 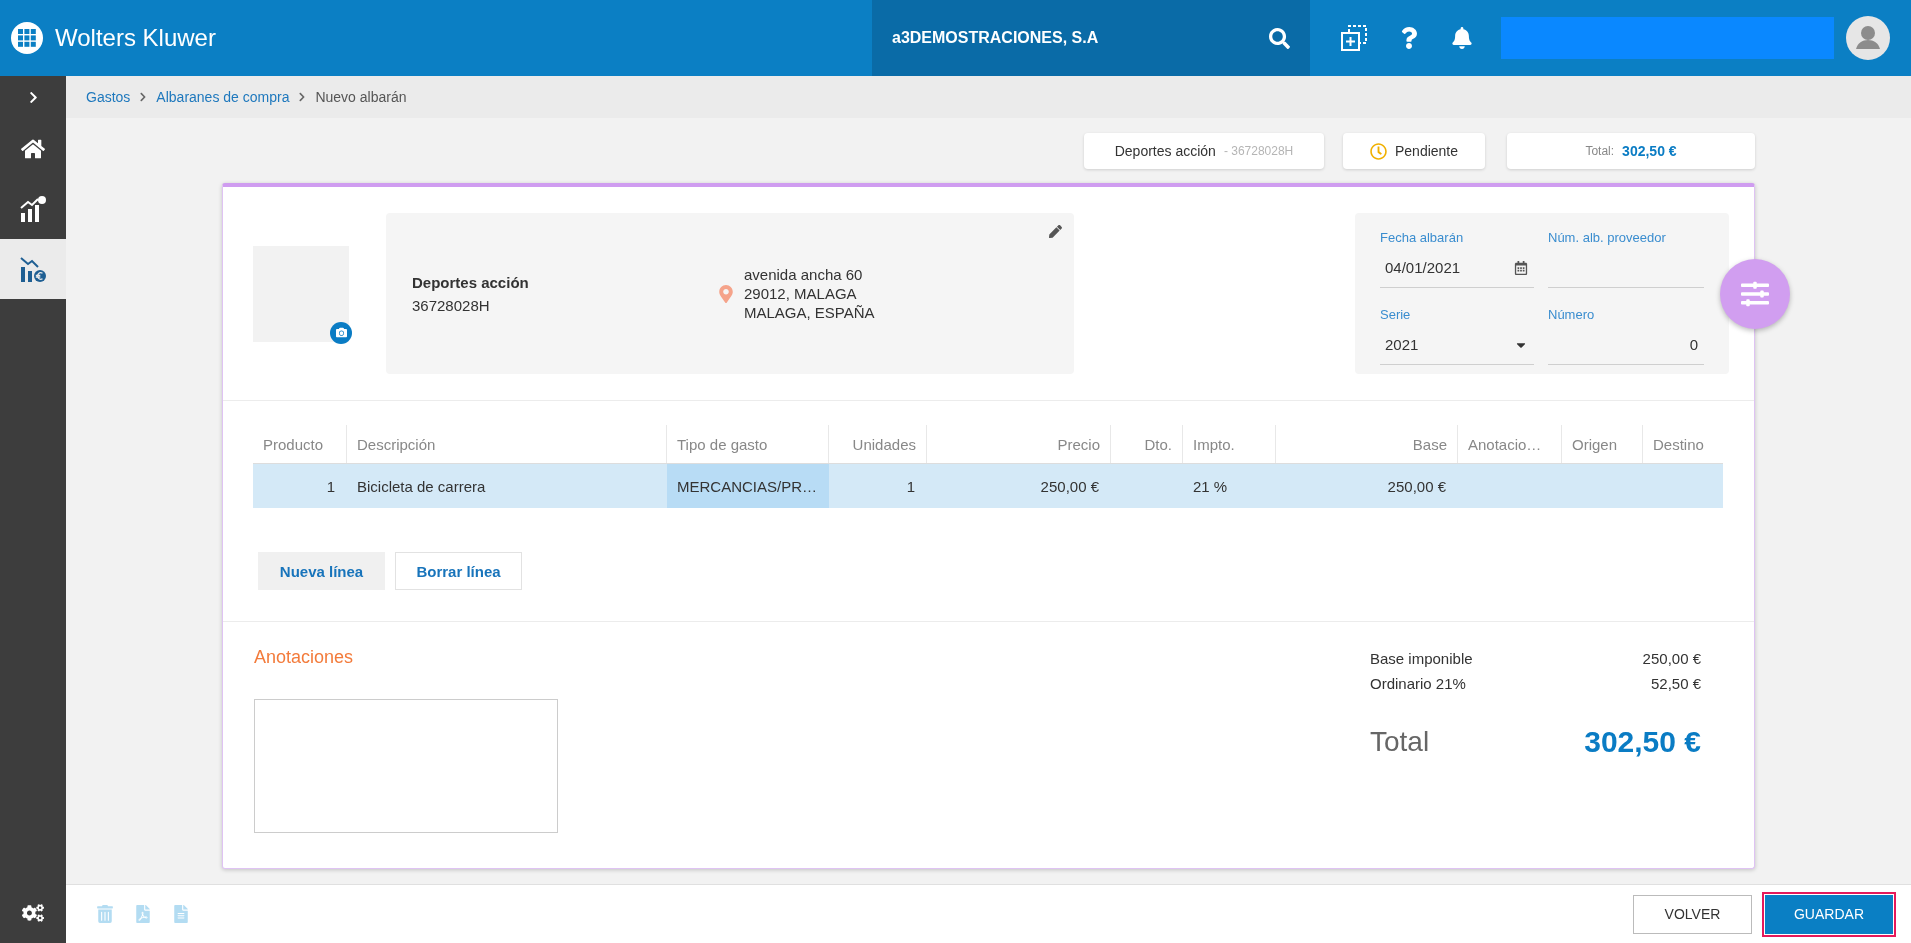 What do you see at coordinates (1258, 151) in the screenshot?
I see `tax-id: - 36728028H` at bounding box center [1258, 151].